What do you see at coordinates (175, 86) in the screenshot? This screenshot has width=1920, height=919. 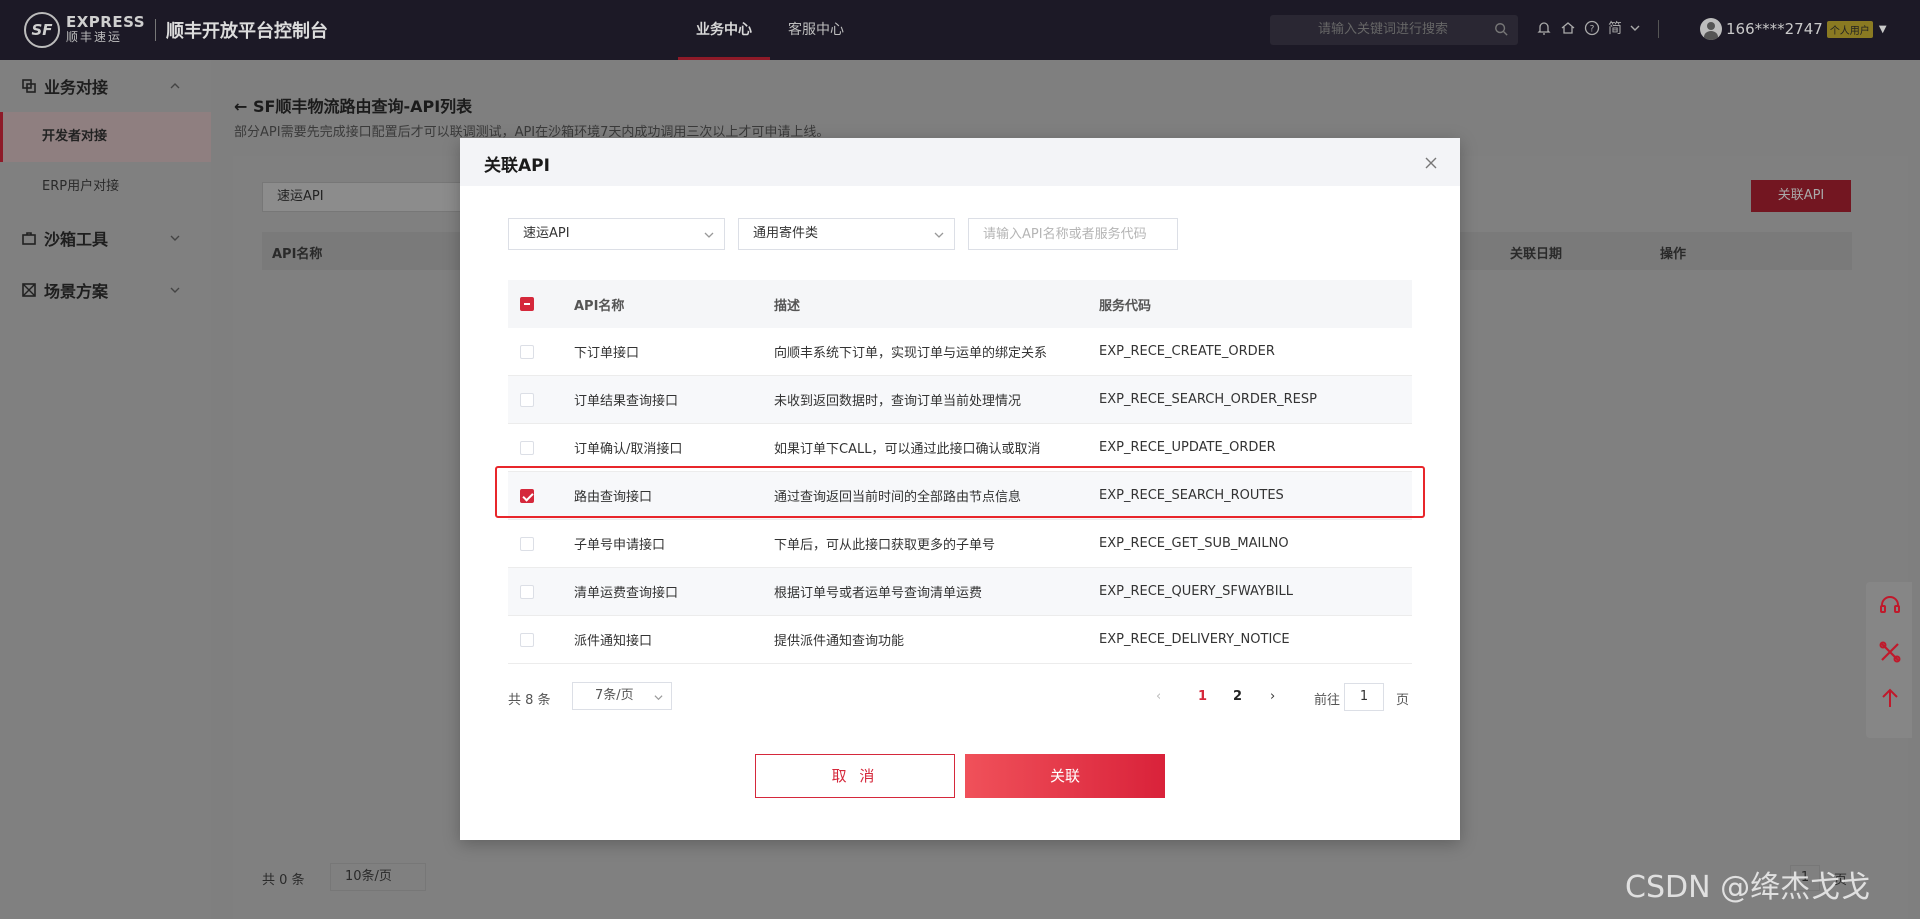 I see `chevron-up-icon` at bounding box center [175, 86].